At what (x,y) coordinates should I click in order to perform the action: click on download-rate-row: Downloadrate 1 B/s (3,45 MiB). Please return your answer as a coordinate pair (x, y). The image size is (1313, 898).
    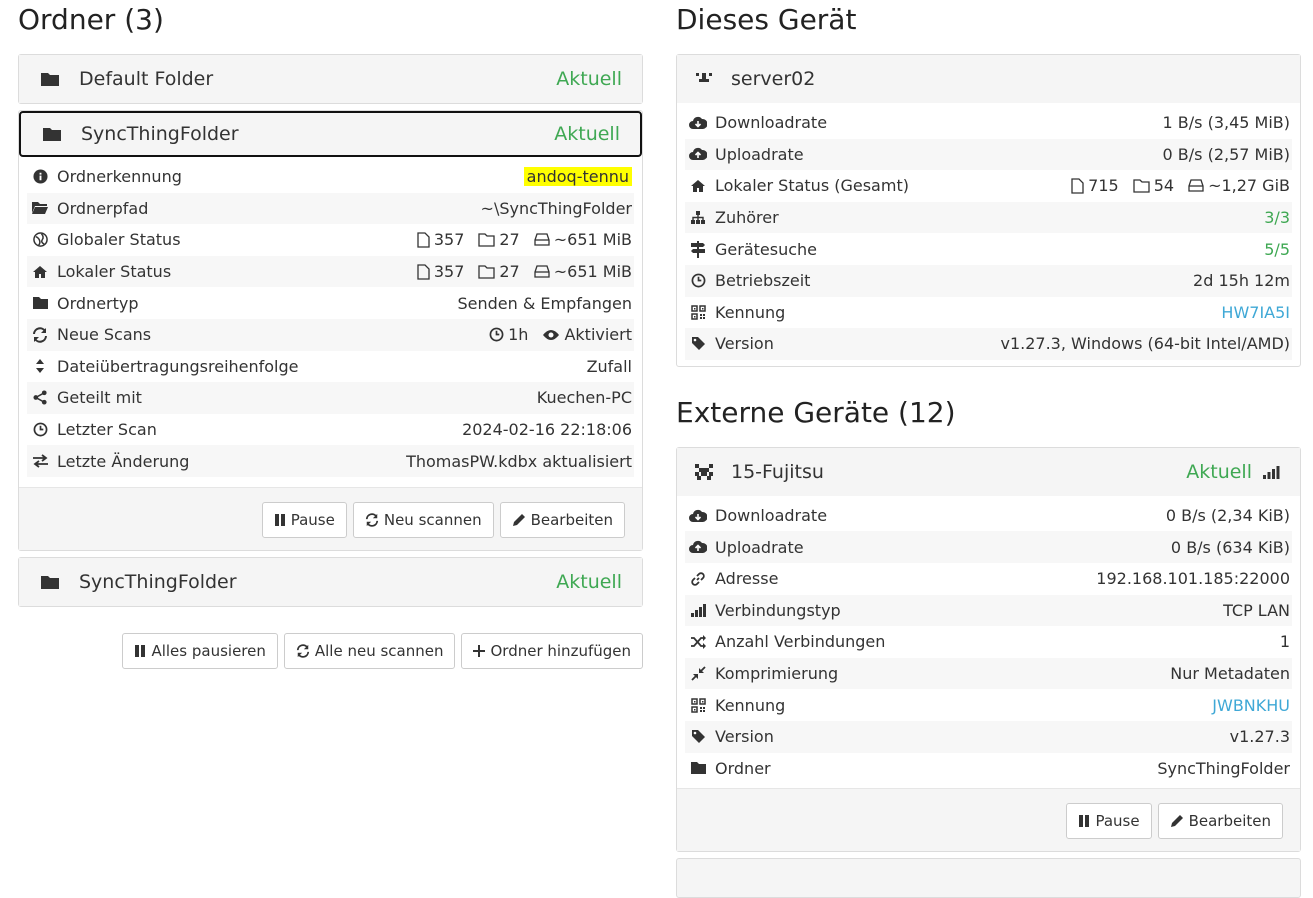
    Looking at the image, I should click on (988, 123).